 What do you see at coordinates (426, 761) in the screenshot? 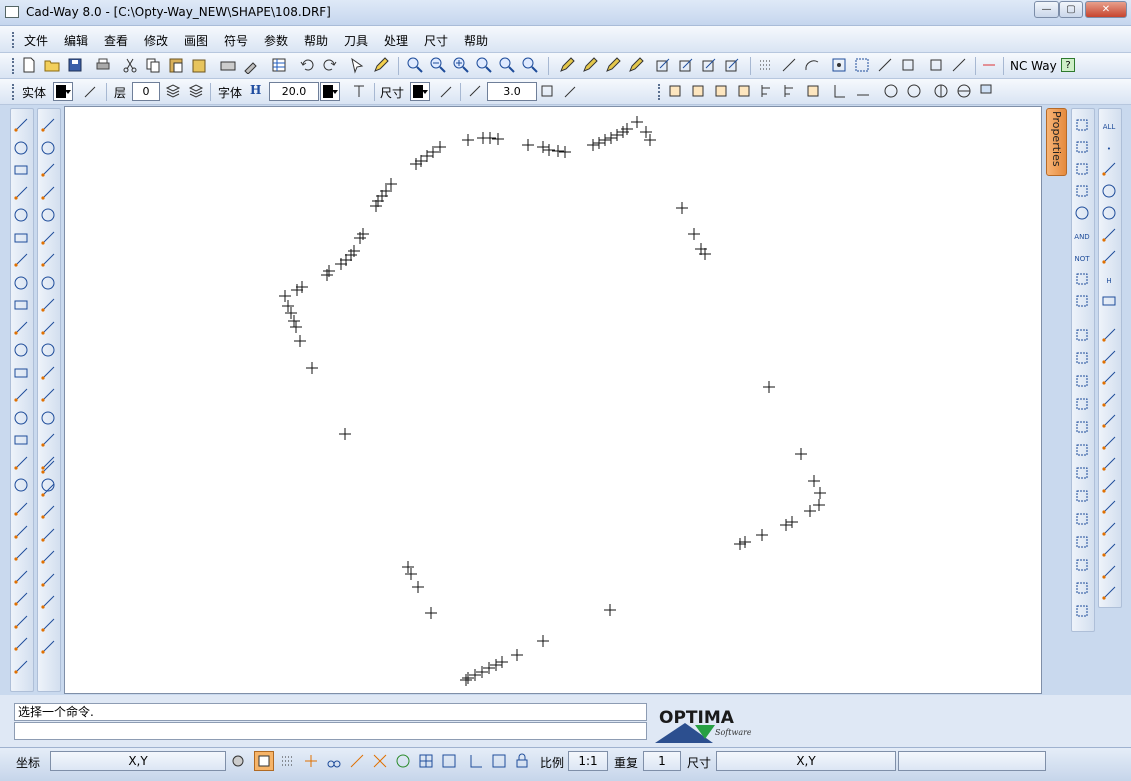
I see `grid-snap-icon` at bounding box center [426, 761].